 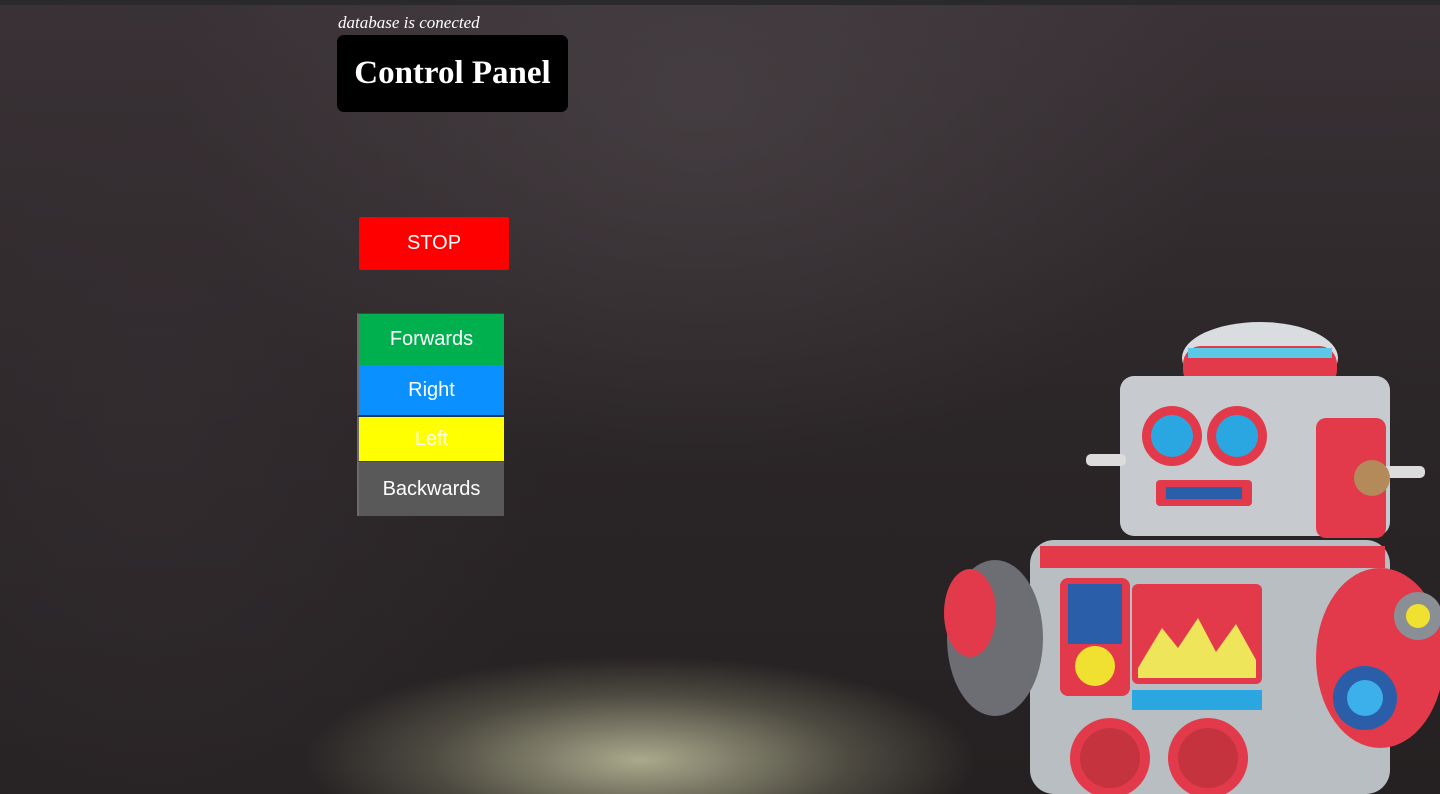 I want to click on page-title: Control Panel, so click(x=452, y=73).